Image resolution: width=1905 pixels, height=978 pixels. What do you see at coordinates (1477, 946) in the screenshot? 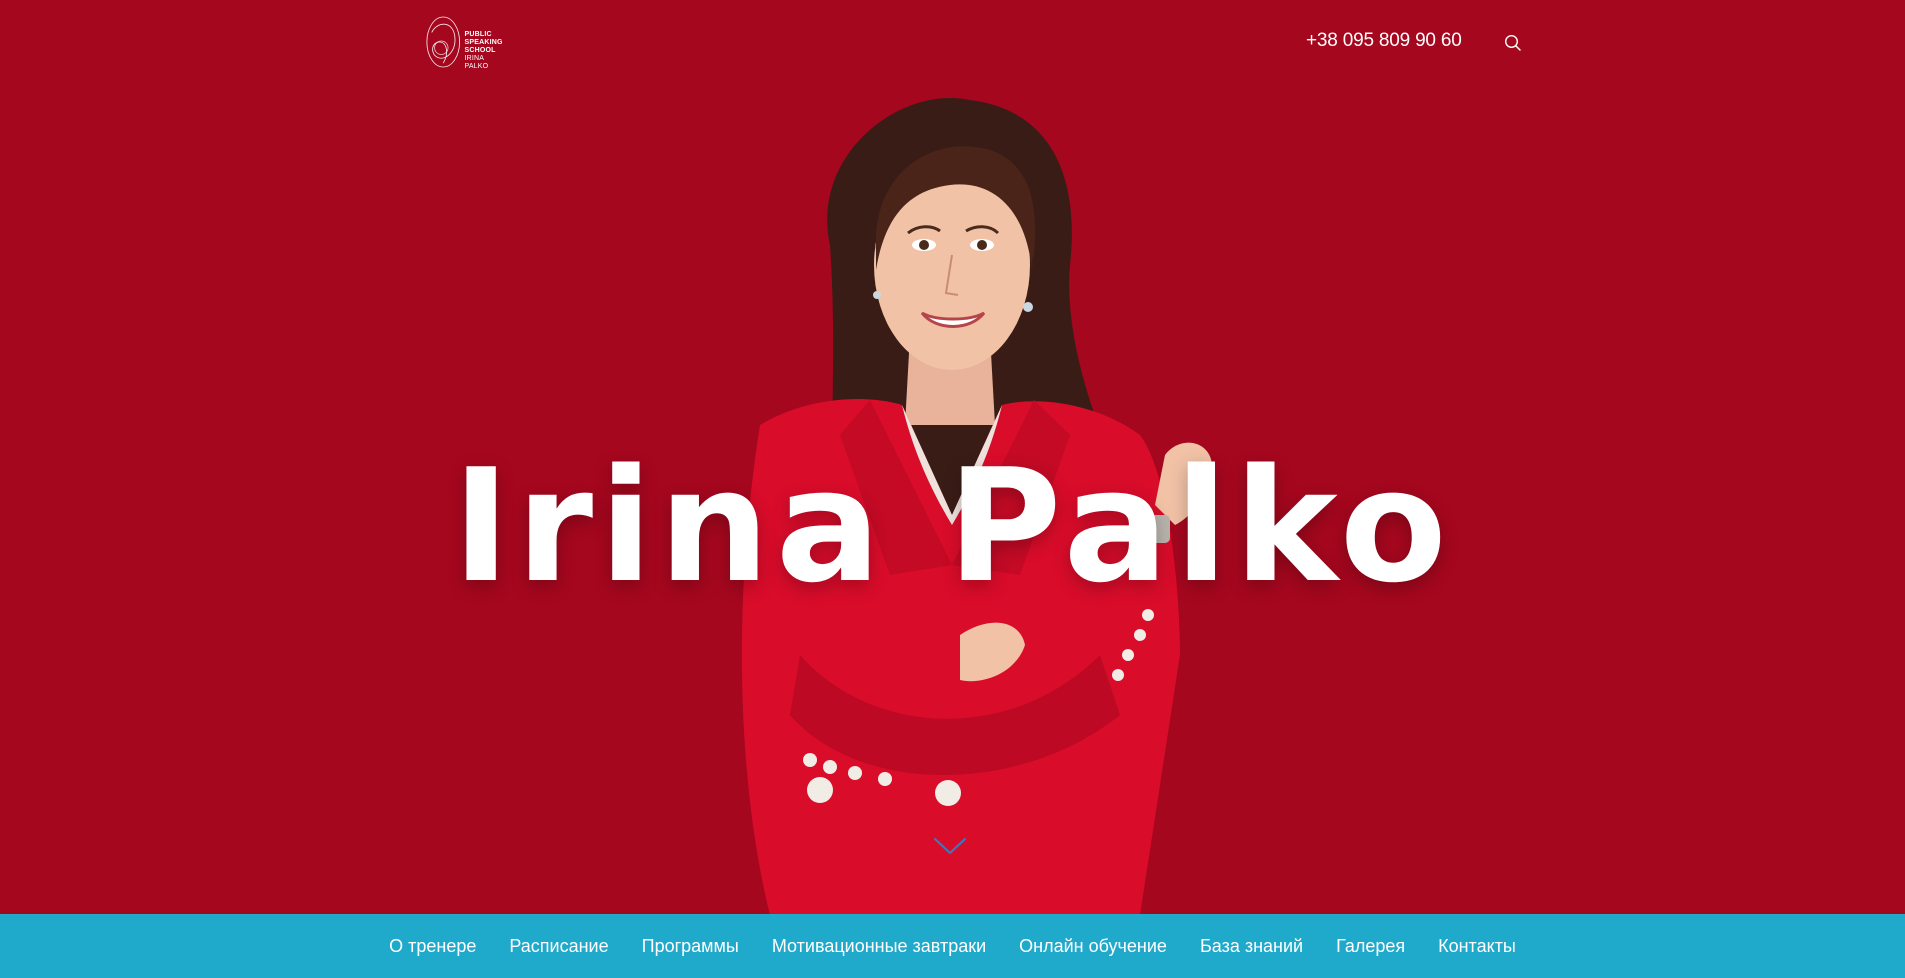
I see `nav-item-contacts: Контакты` at bounding box center [1477, 946].